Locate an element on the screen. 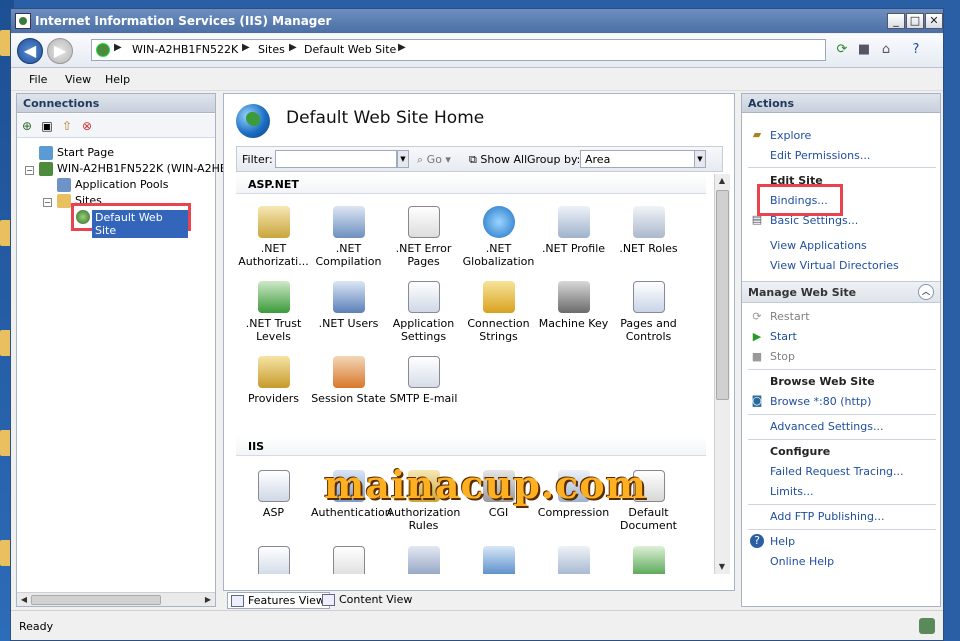 The image size is (960, 641). scroll-left-arrow: ◀ is located at coordinates (24, 600).